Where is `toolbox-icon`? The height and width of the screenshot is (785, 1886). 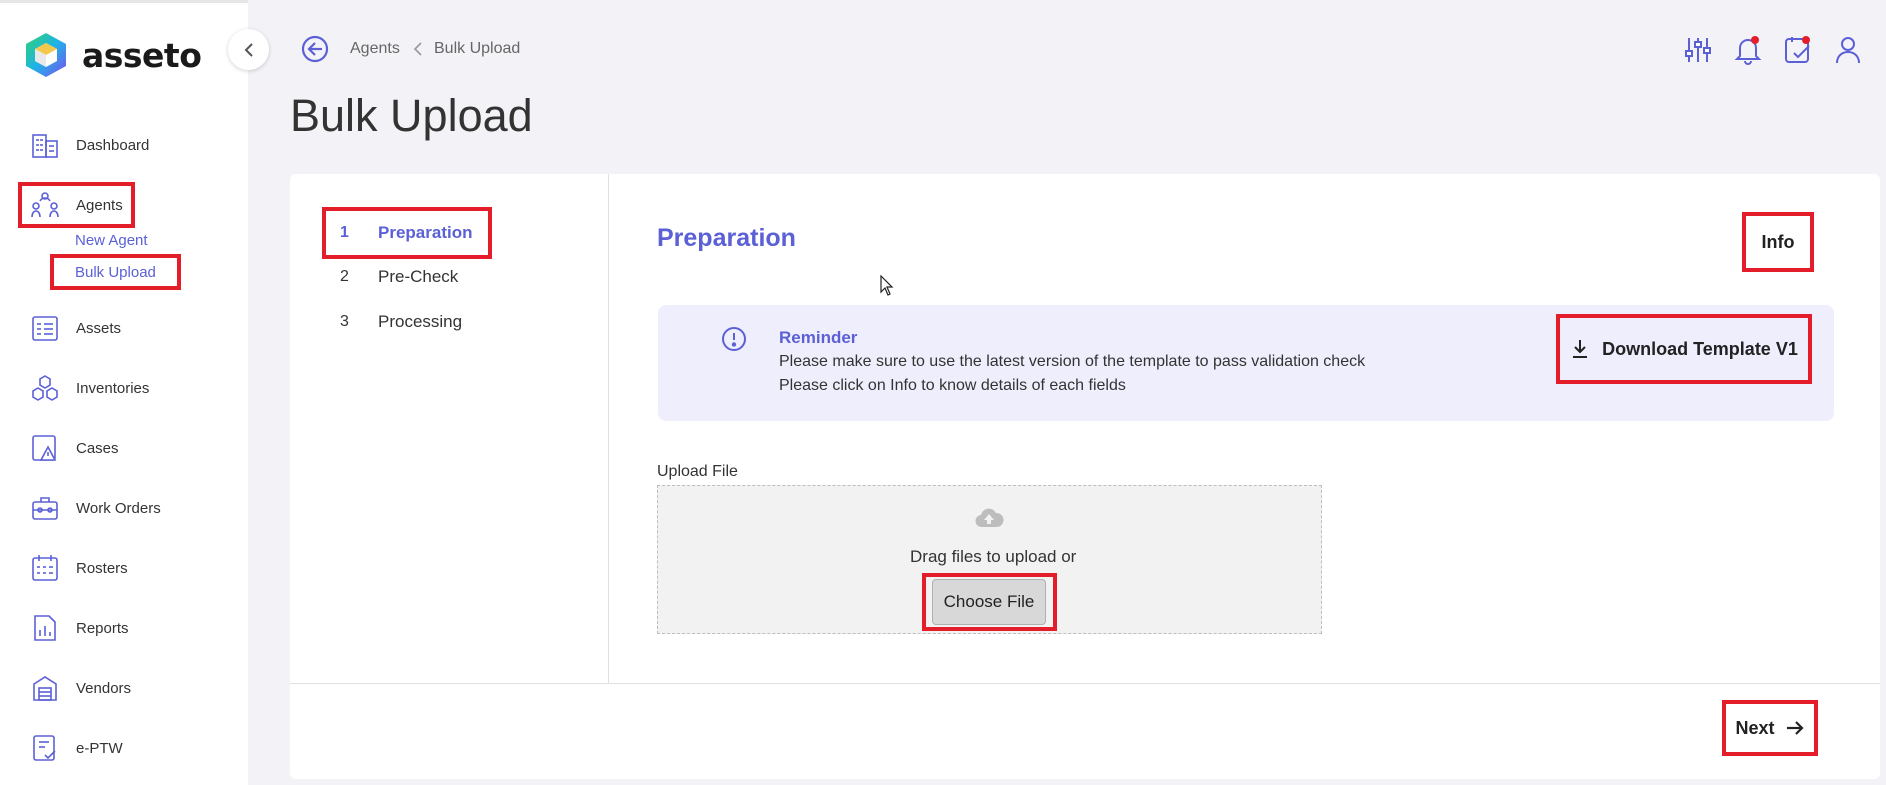
toolbox-icon is located at coordinates (45, 508).